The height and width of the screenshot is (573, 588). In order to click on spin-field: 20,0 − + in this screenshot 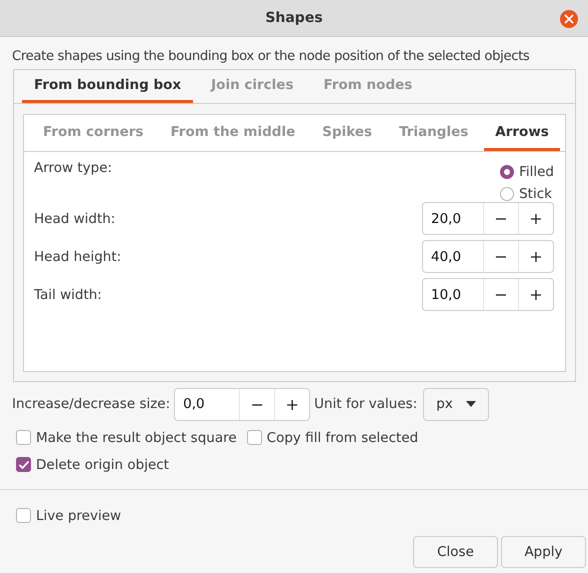, I will do `click(488, 218)`.